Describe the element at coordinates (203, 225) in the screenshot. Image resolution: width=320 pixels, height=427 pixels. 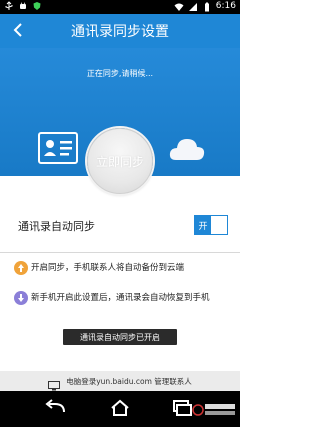
I see `toggle-on-segment: 开` at that location.